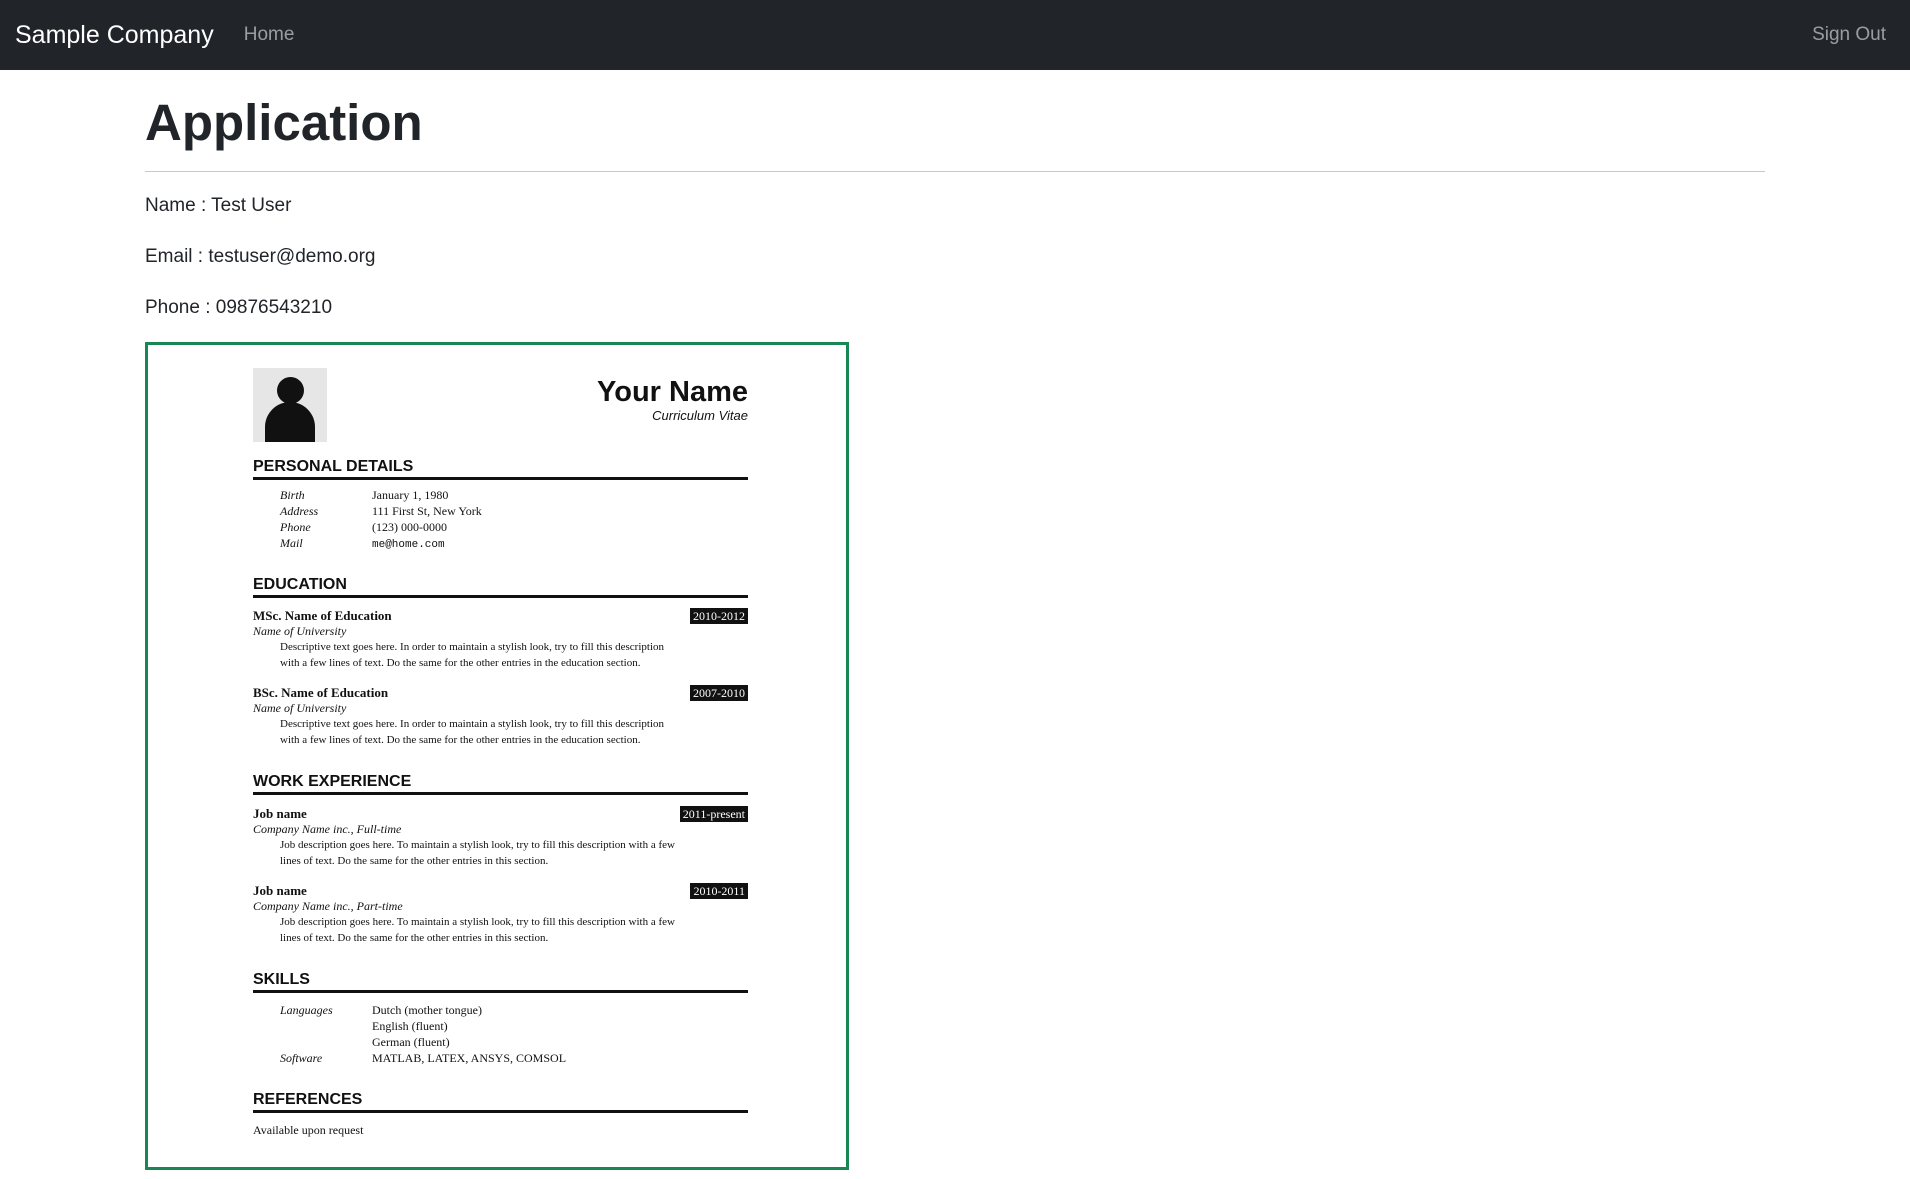 The height and width of the screenshot is (1179, 1910). I want to click on personal-value: January 1, 1980, so click(410, 495).